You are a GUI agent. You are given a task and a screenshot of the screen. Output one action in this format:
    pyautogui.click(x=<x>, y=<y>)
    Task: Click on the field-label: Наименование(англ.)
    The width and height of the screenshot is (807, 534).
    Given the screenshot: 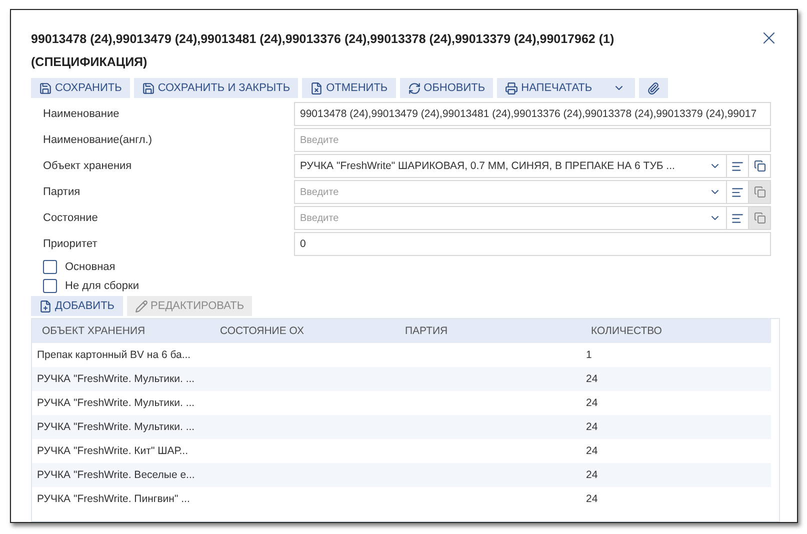 What is the action you would take?
    pyautogui.click(x=98, y=140)
    